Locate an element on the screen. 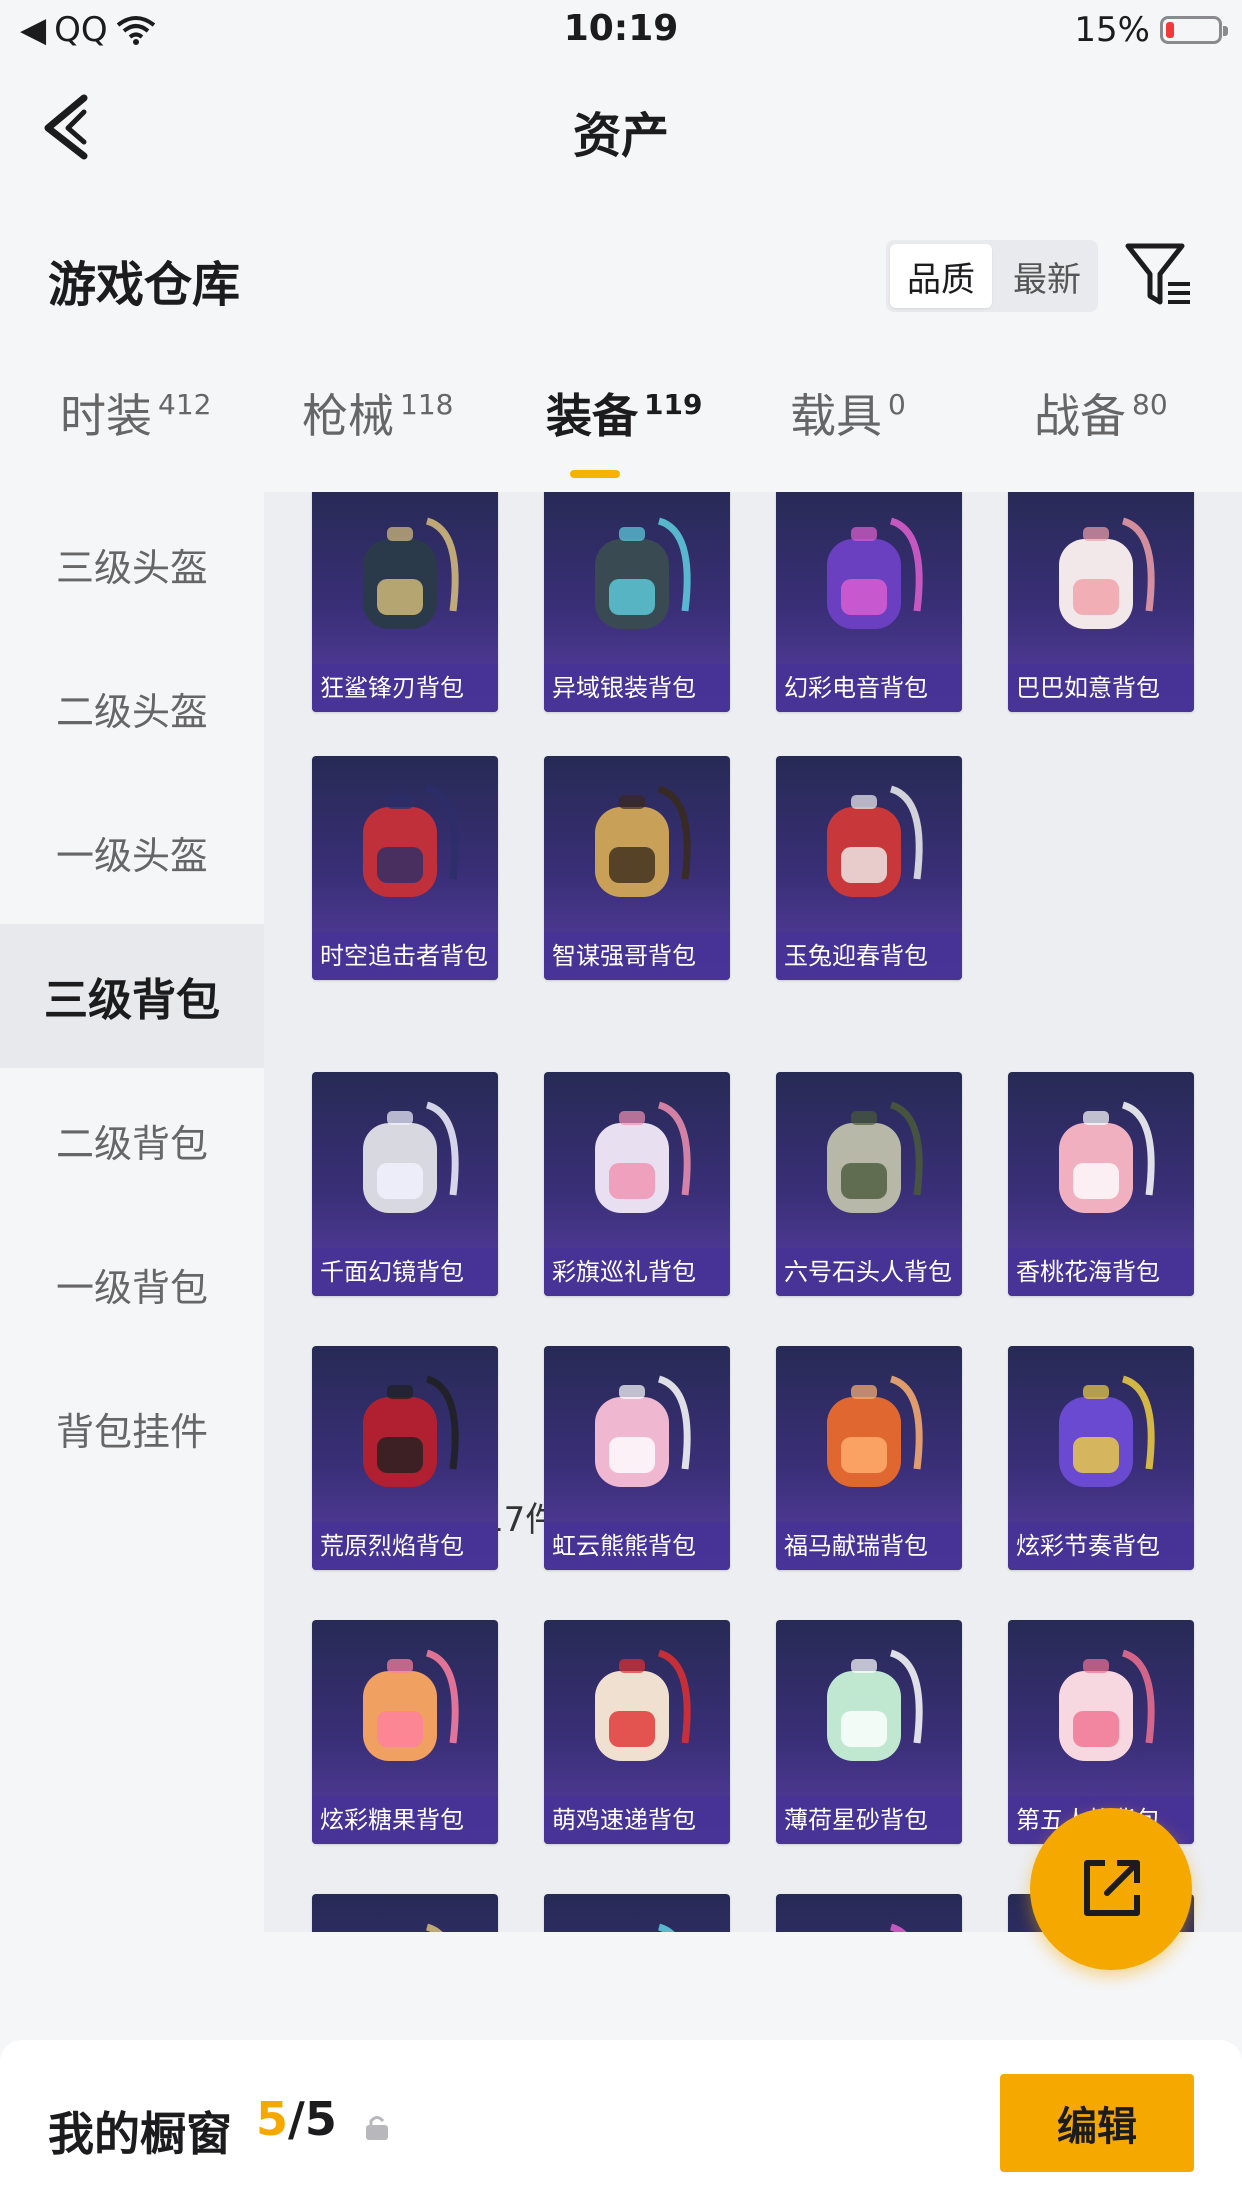 Image resolution: width=1242 pixels, height=2208 pixels. tab-vehicles: 载具 0 is located at coordinates (848, 413).